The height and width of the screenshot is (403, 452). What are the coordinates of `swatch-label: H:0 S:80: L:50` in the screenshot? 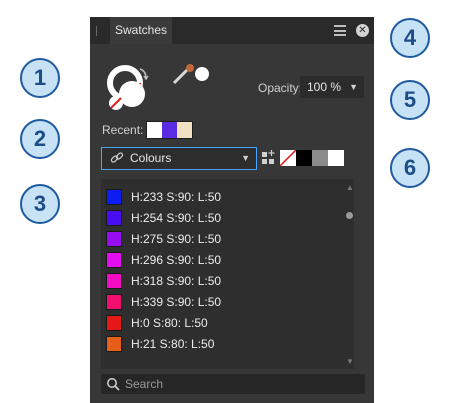 It's located at (169, 323).